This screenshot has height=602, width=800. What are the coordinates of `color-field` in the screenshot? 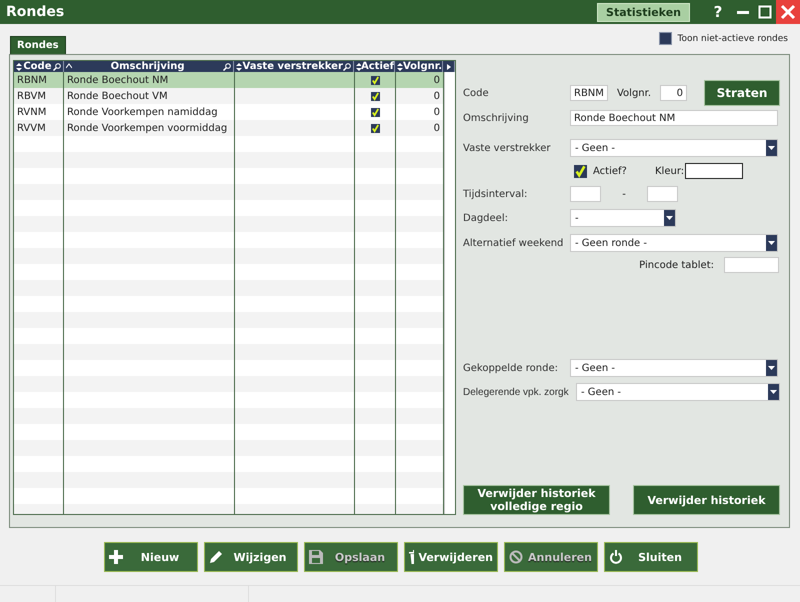 It's located at (714, 171).